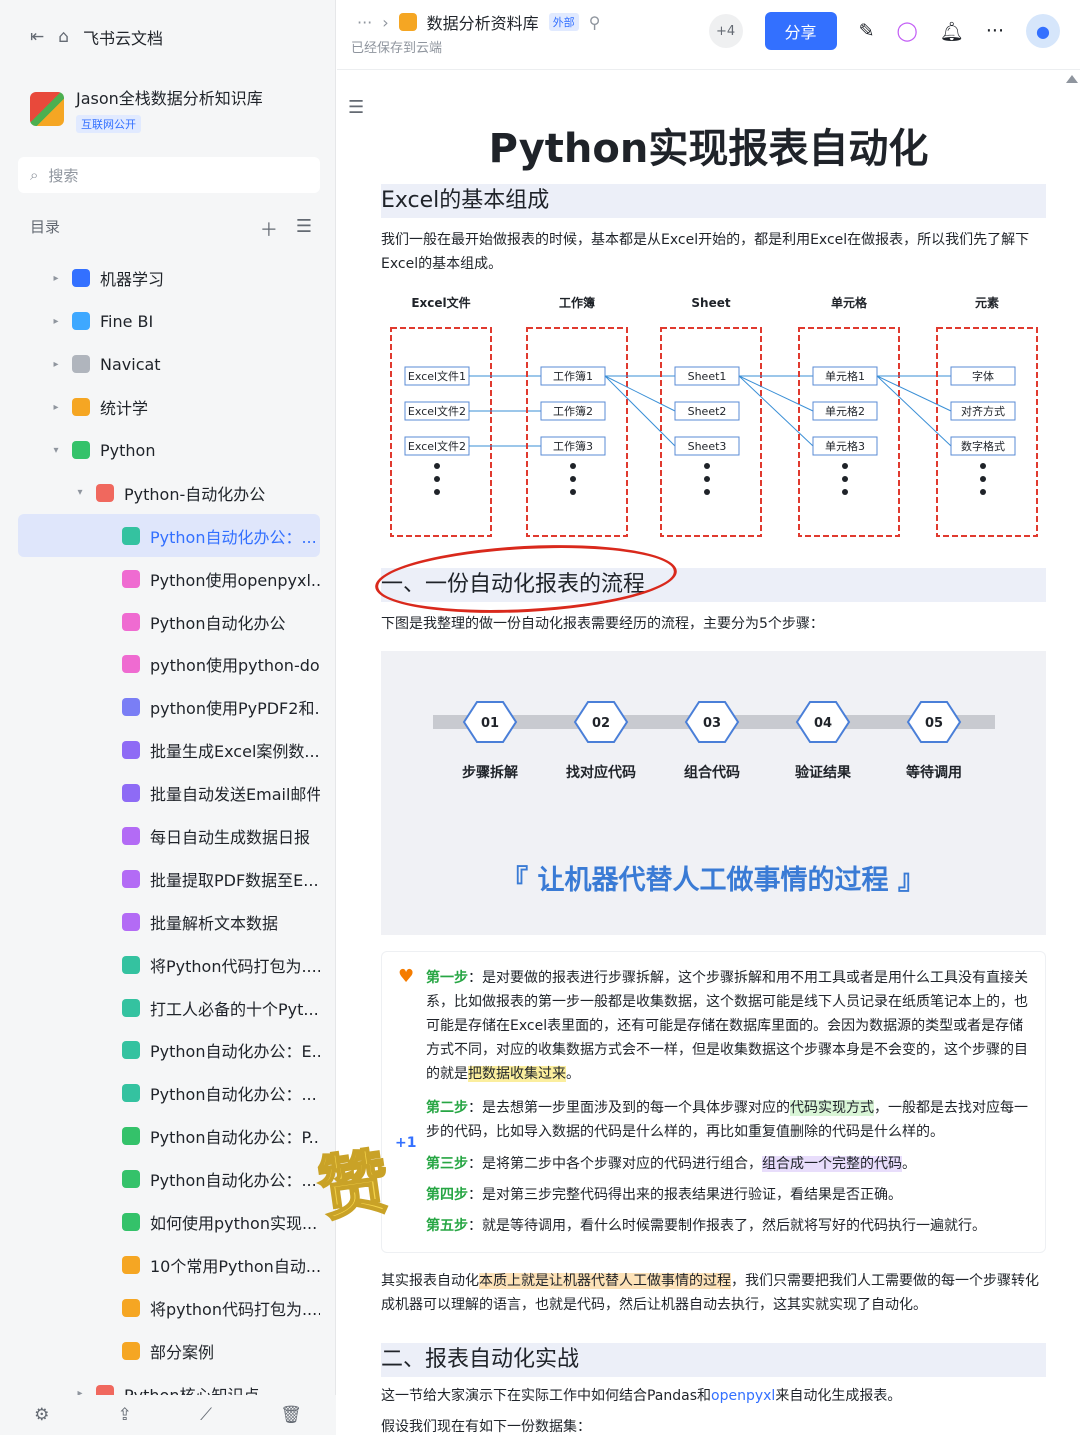 The image size is (1080, 1435). I want to click on flow-step-label: 步骤拆解, so click(490, 772).